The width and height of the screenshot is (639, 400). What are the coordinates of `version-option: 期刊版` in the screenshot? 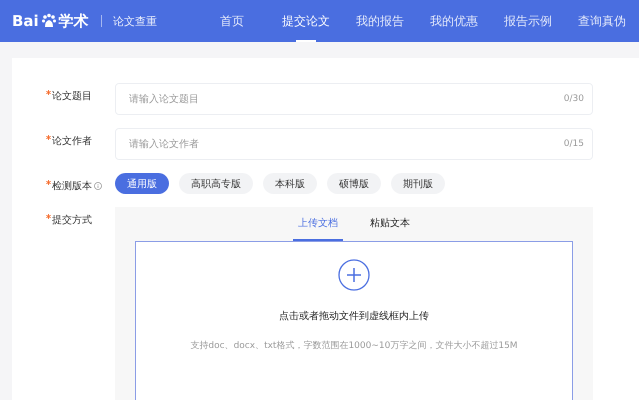 It's located at (418, 183).